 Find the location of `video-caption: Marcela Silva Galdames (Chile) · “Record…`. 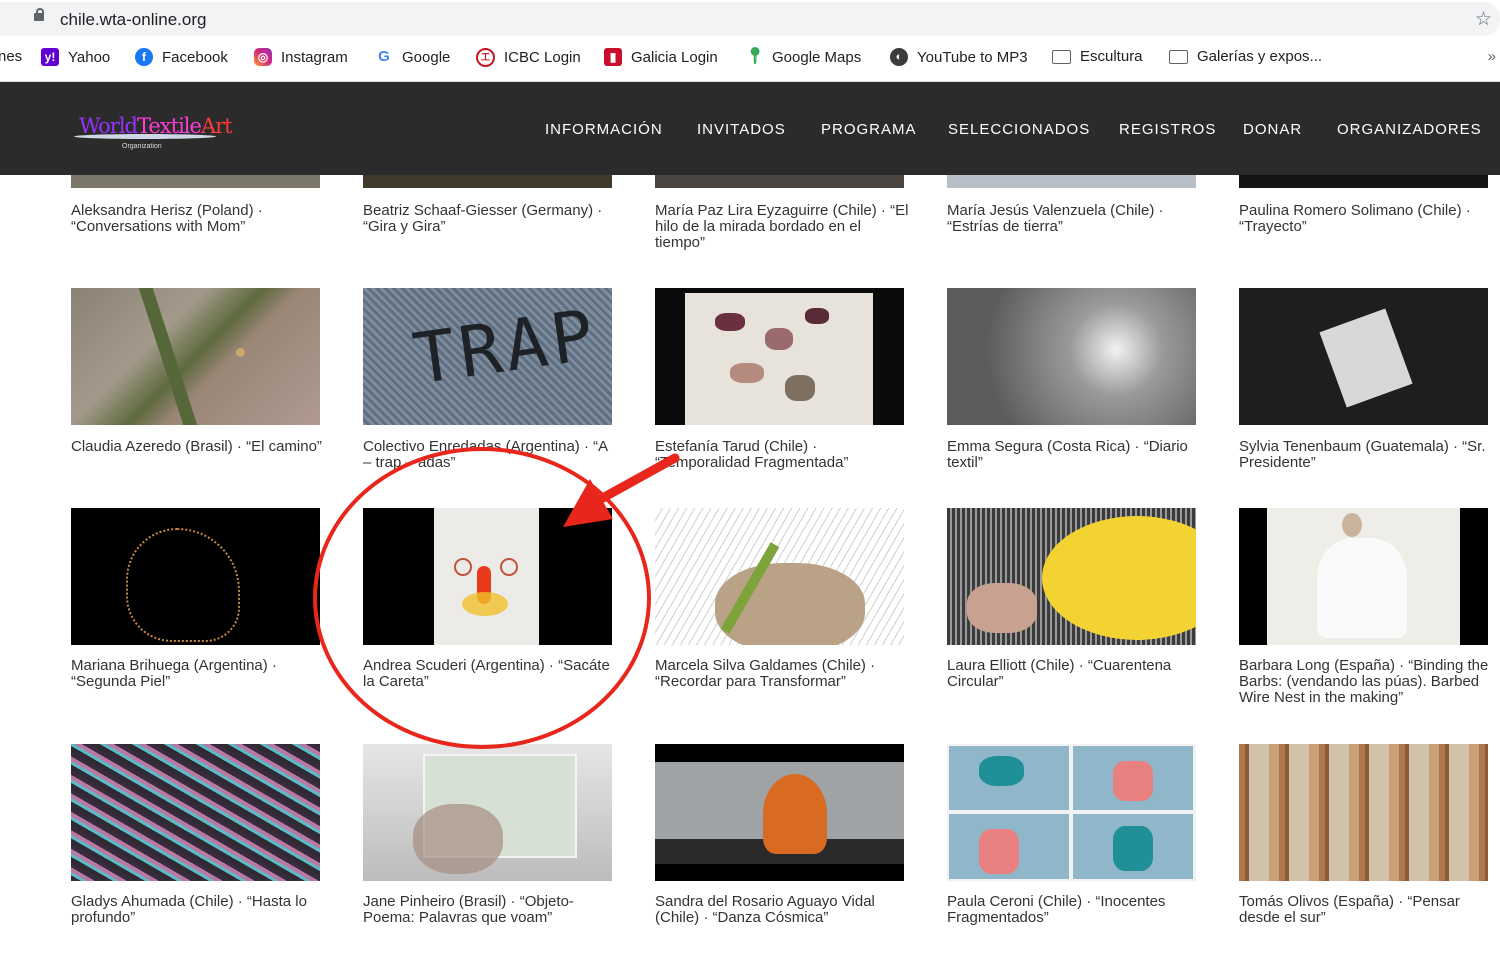

video-caption: Marcela Silva Galdames (Chile) · “Record… is located at coordinates (782, 674).